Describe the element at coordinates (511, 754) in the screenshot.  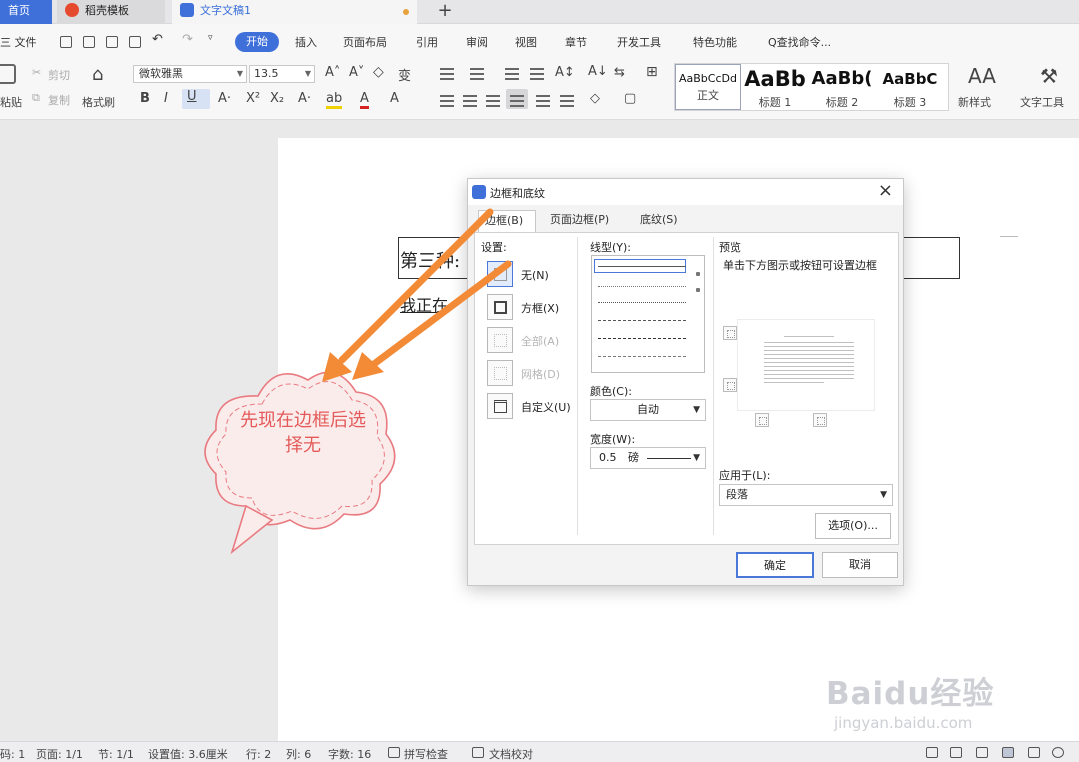
I see `proofread-button: 文档校对` at that location.